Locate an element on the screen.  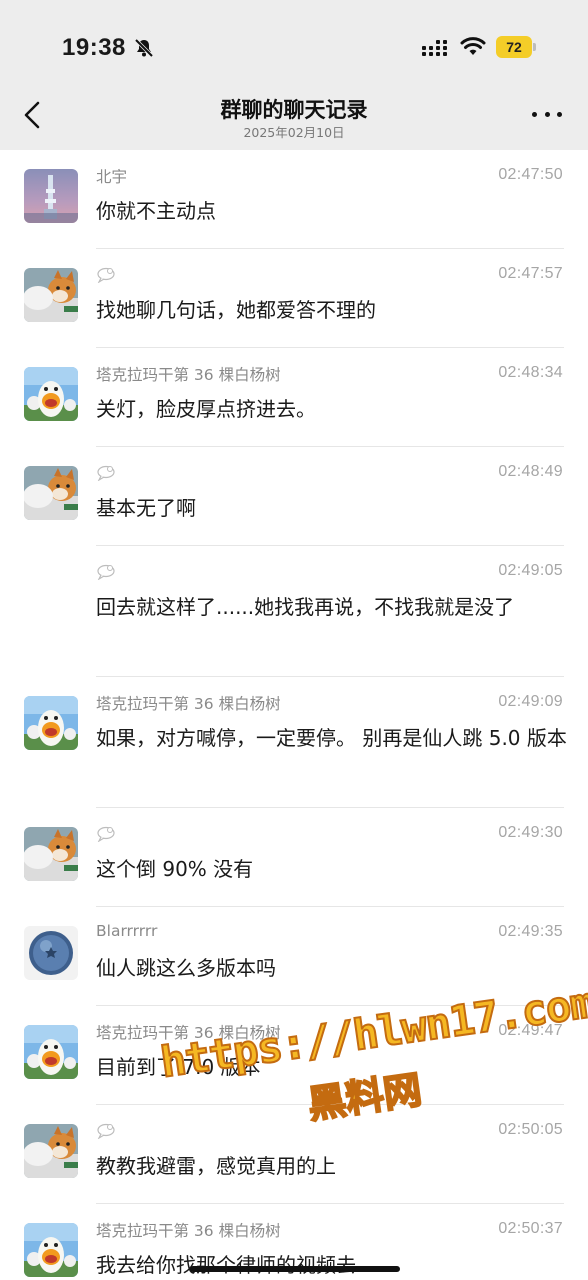
battery-level: 72 is located at coordinates (514, 47).